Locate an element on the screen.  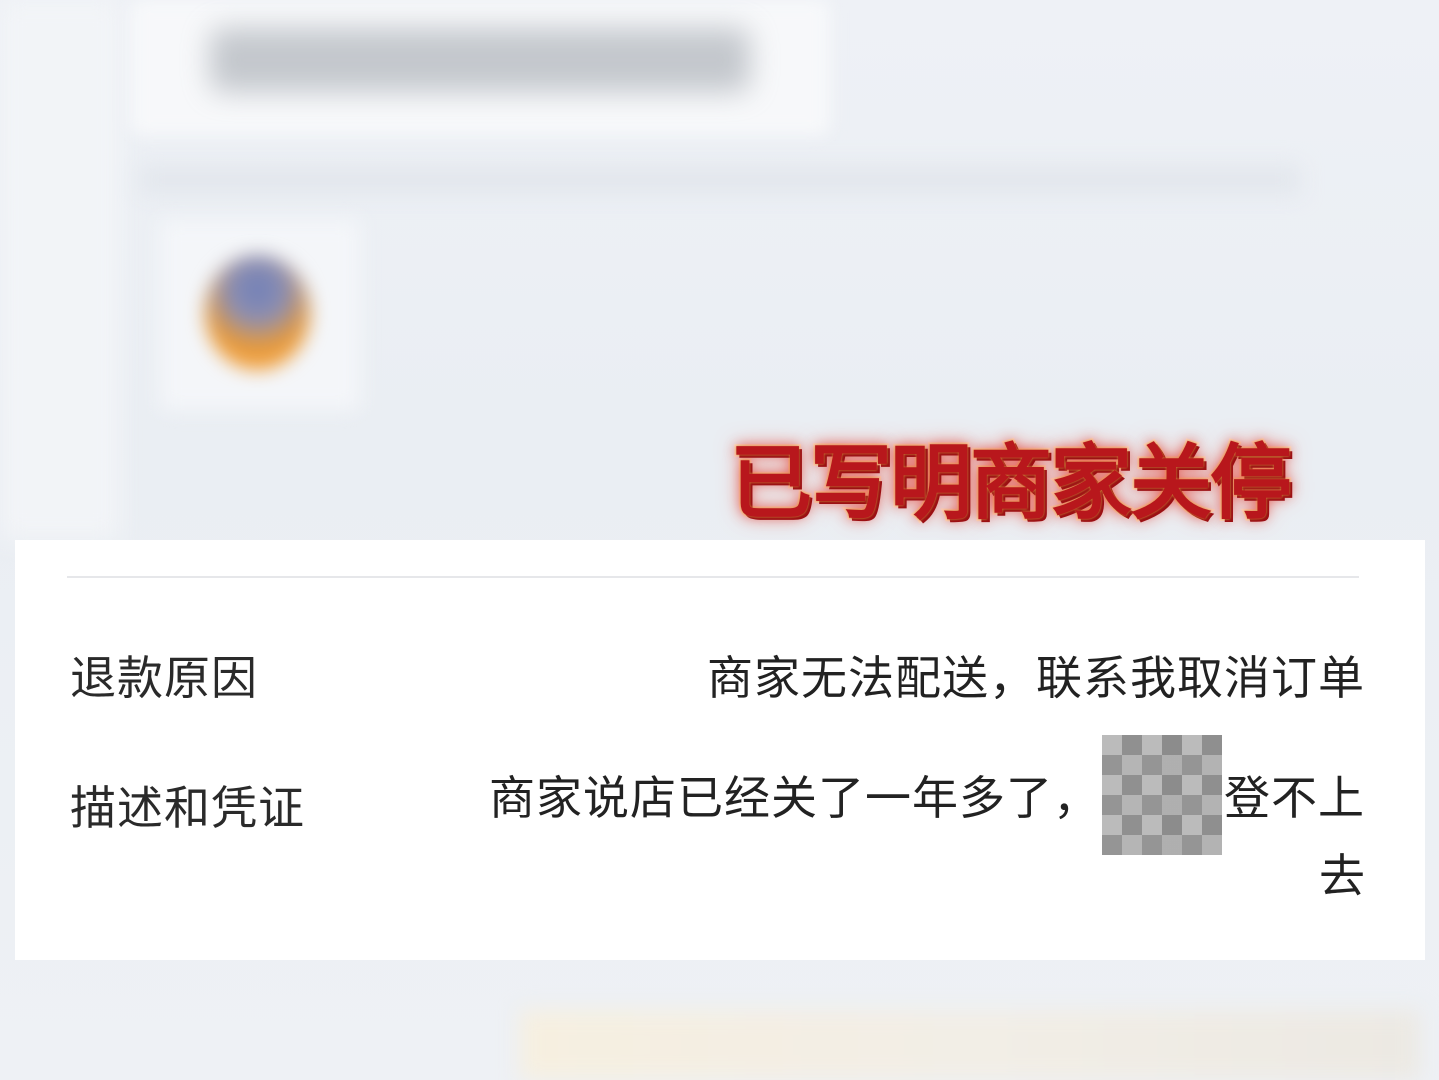
card-divider is located at coordinates (713, 577).